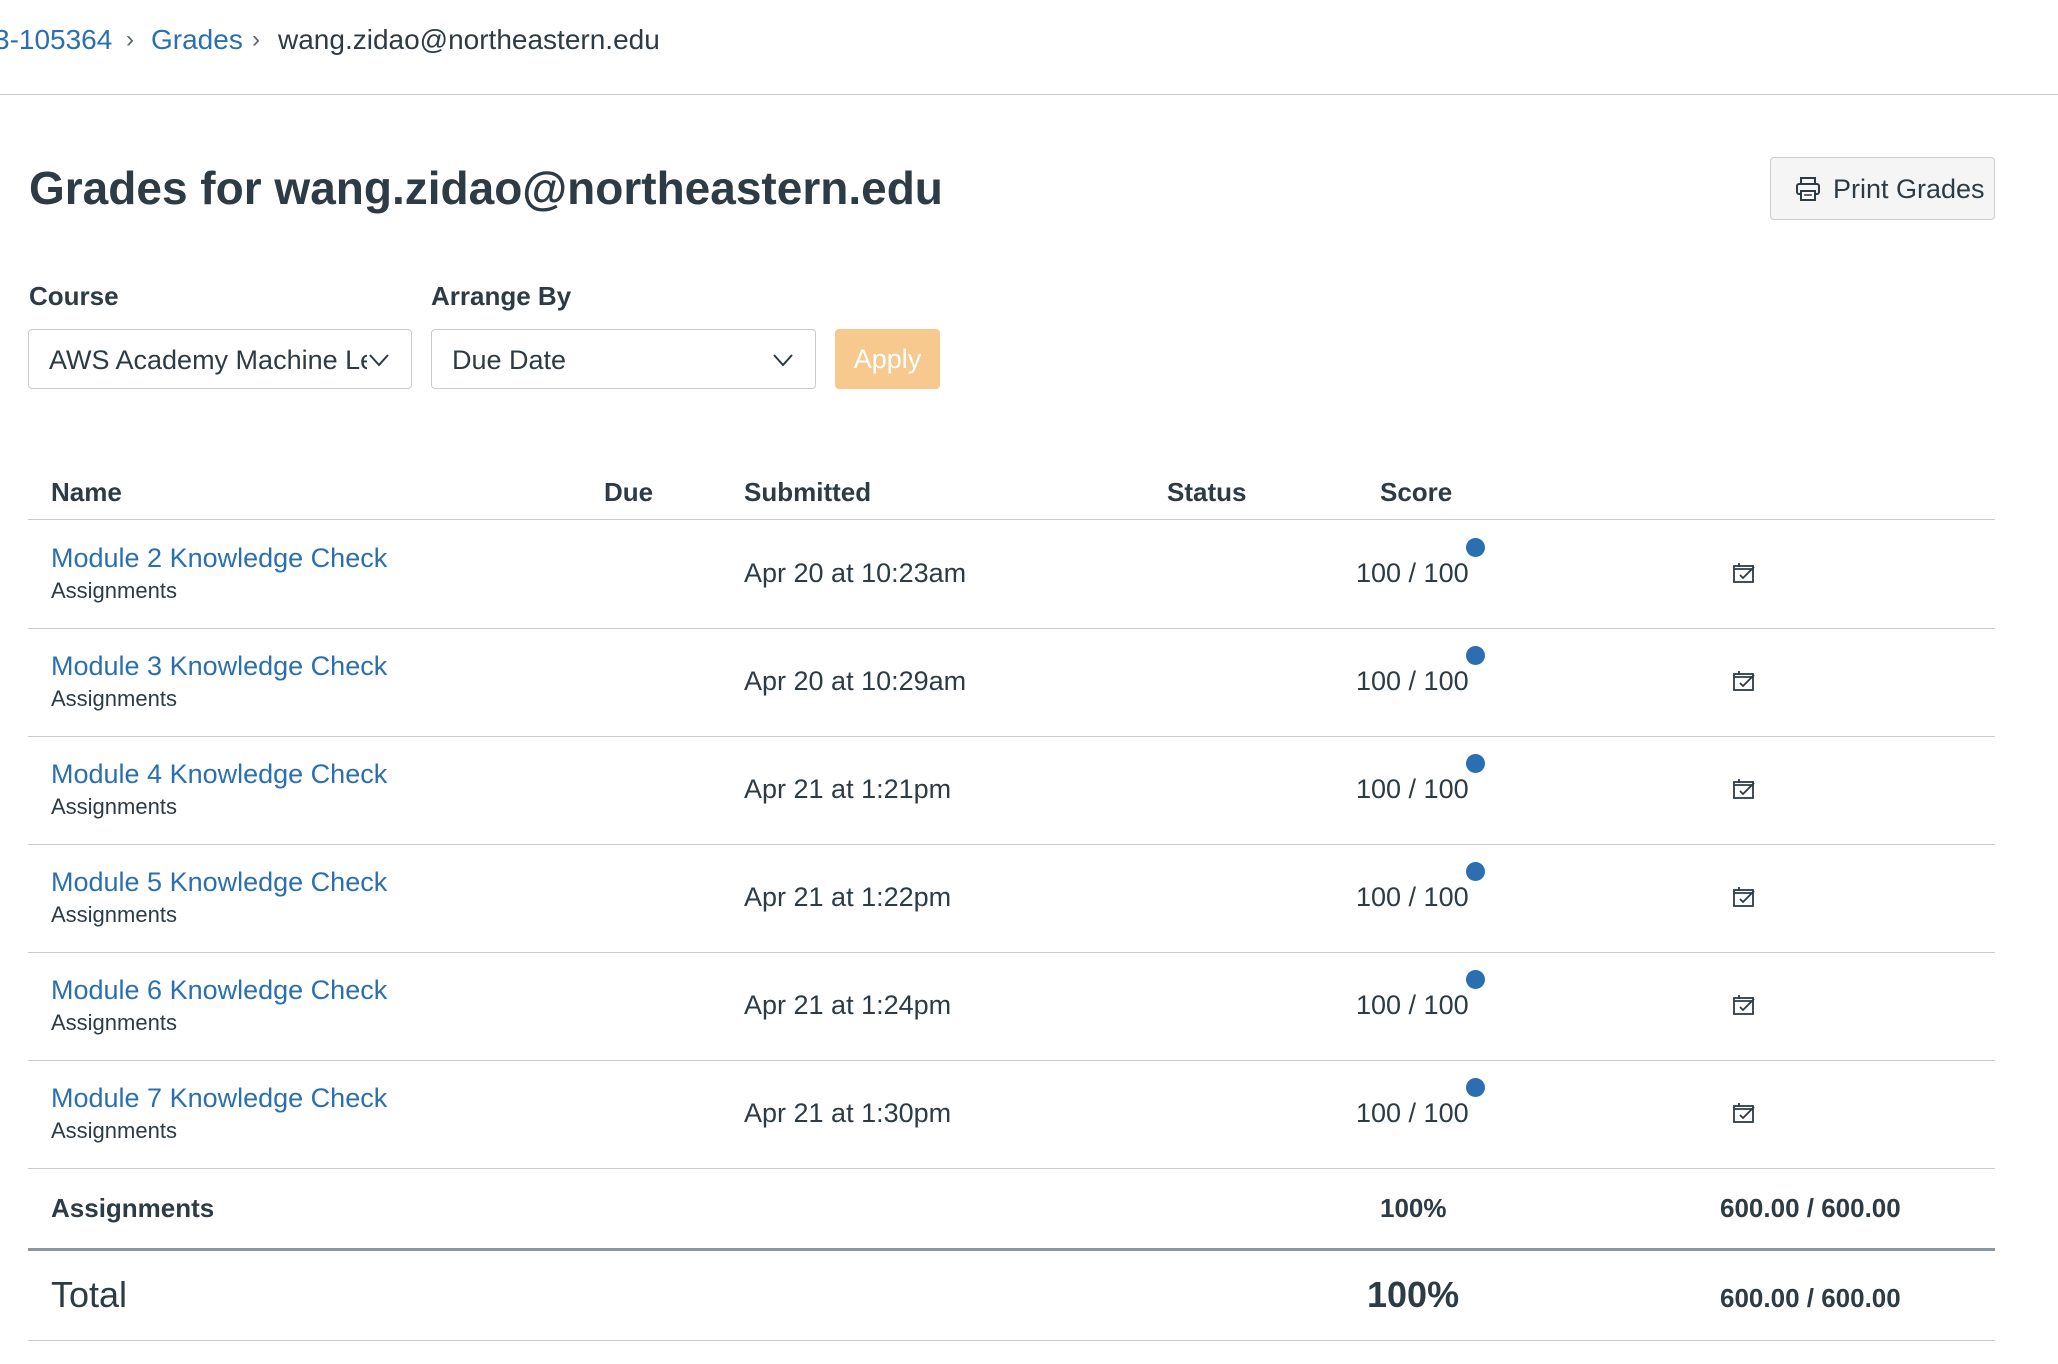 The image size is (2058, 1364). What do you see at coordinates (848, 789) in the screenshot?
I see `submitted-date: Apr 21 at 1:21pm` at bounding box center [848, 789].